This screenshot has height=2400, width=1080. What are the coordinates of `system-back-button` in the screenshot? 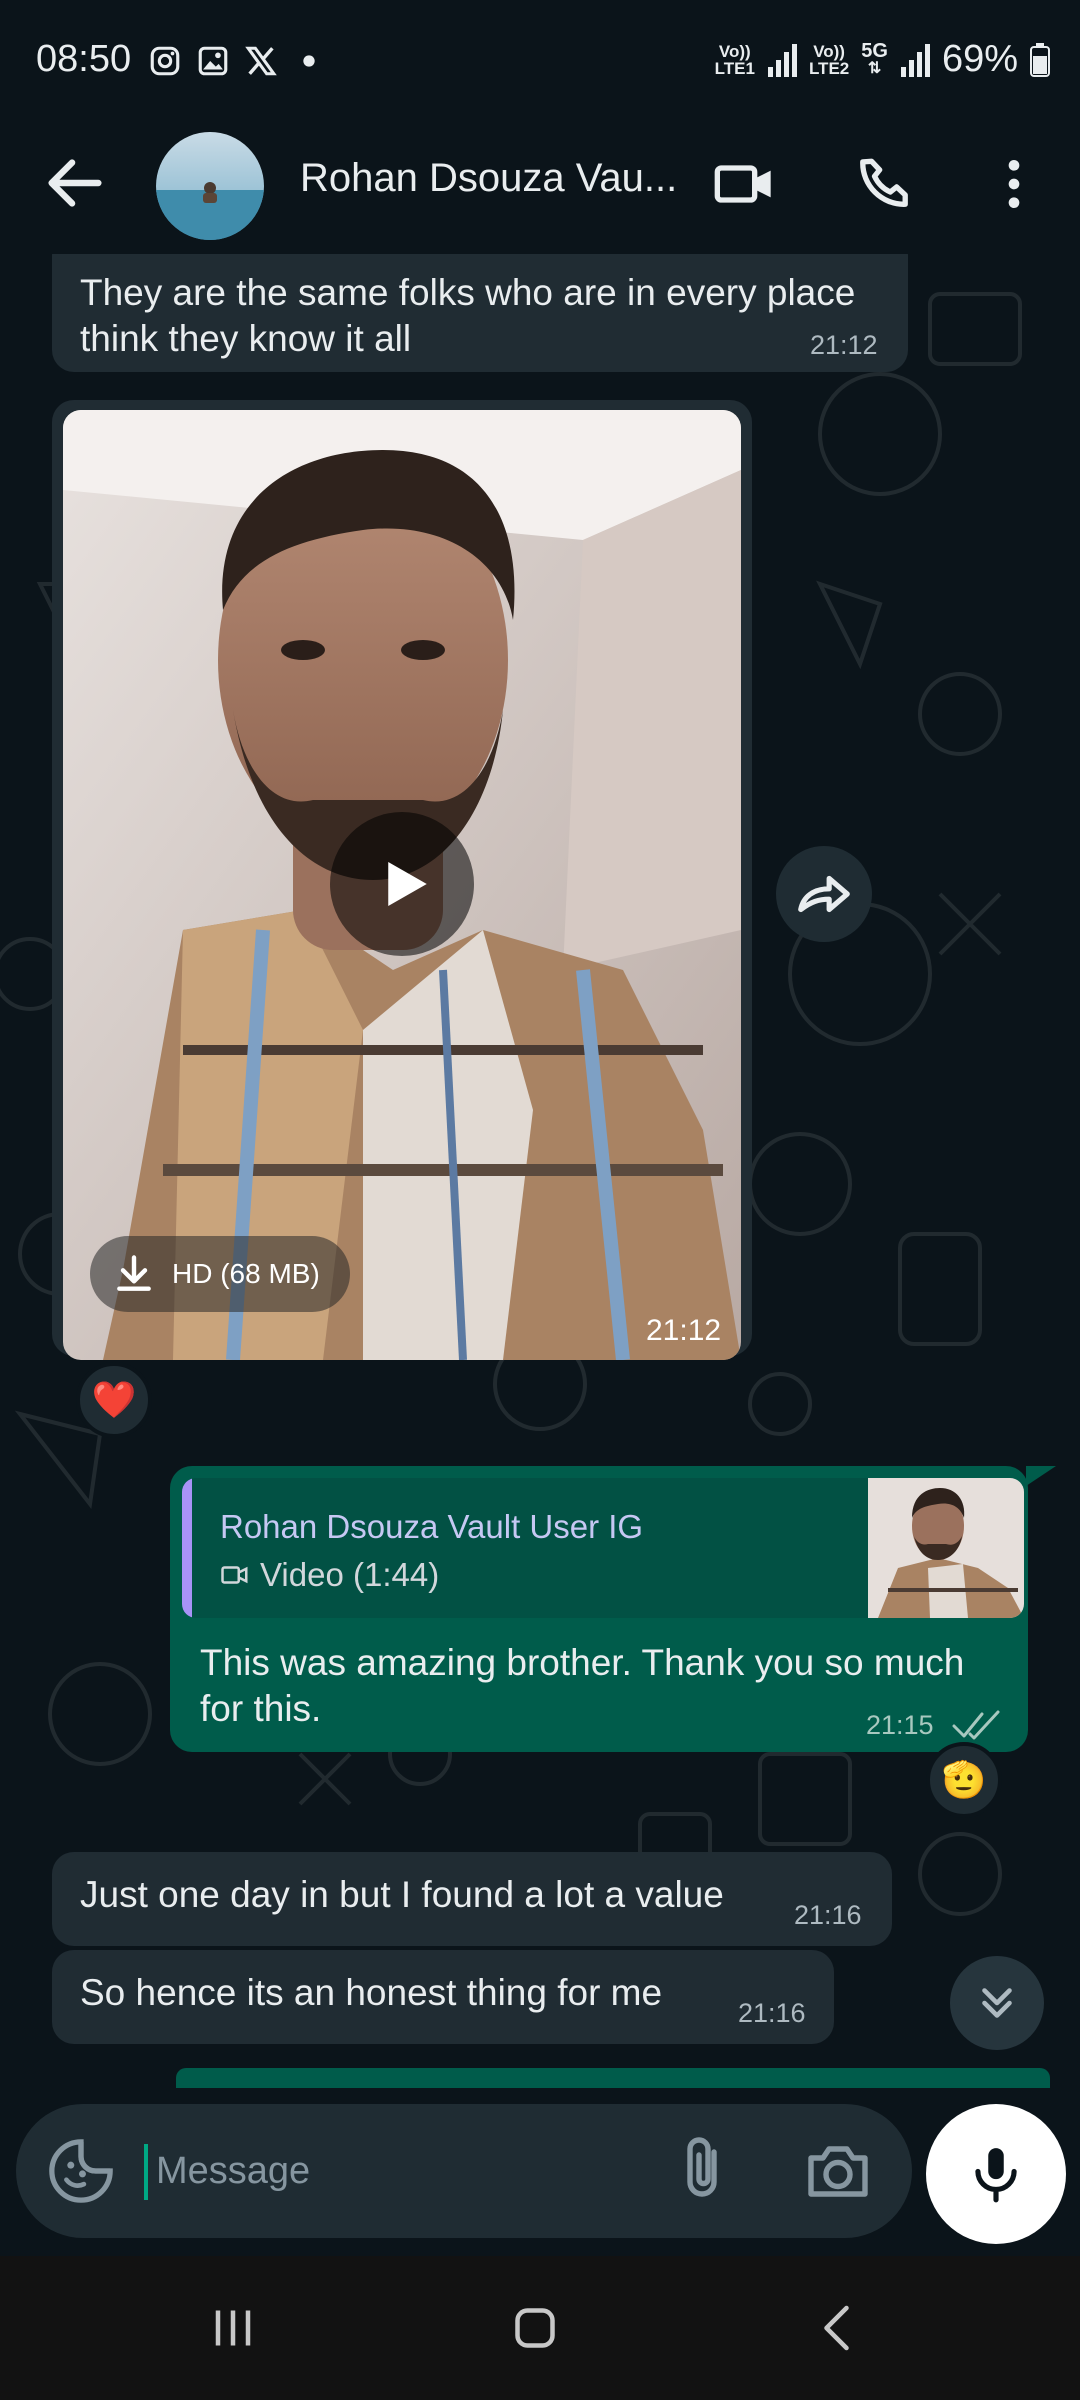 It's located at (839, 2328).